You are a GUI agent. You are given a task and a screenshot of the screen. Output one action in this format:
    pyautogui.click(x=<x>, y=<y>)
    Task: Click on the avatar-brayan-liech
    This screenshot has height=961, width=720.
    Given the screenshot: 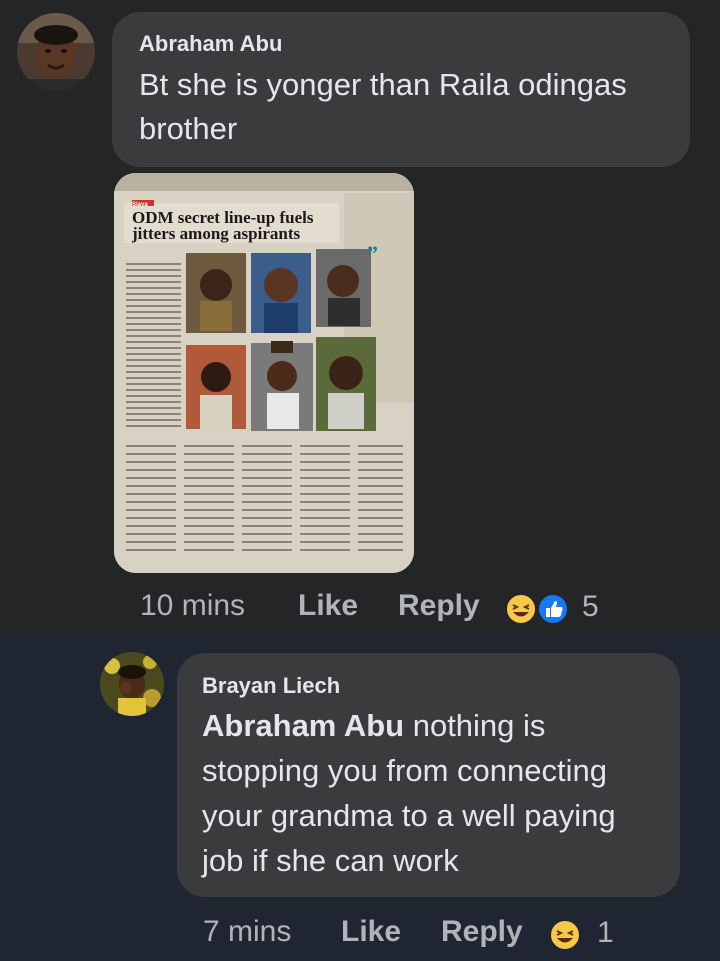 What is the action you would take?
    pyautogui.click(x=132, y=684)
    